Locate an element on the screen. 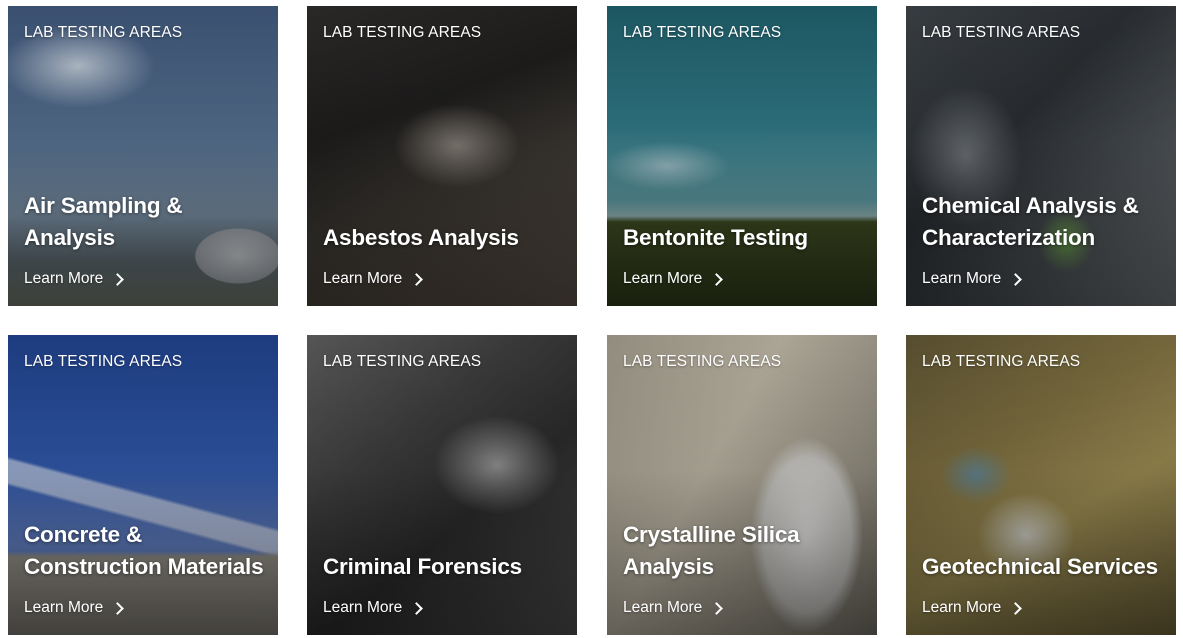 Image resolution: width=1183 pixels, height=638 pixels. card-title: Geotechnical Services is located at coordinates (1040, 566).